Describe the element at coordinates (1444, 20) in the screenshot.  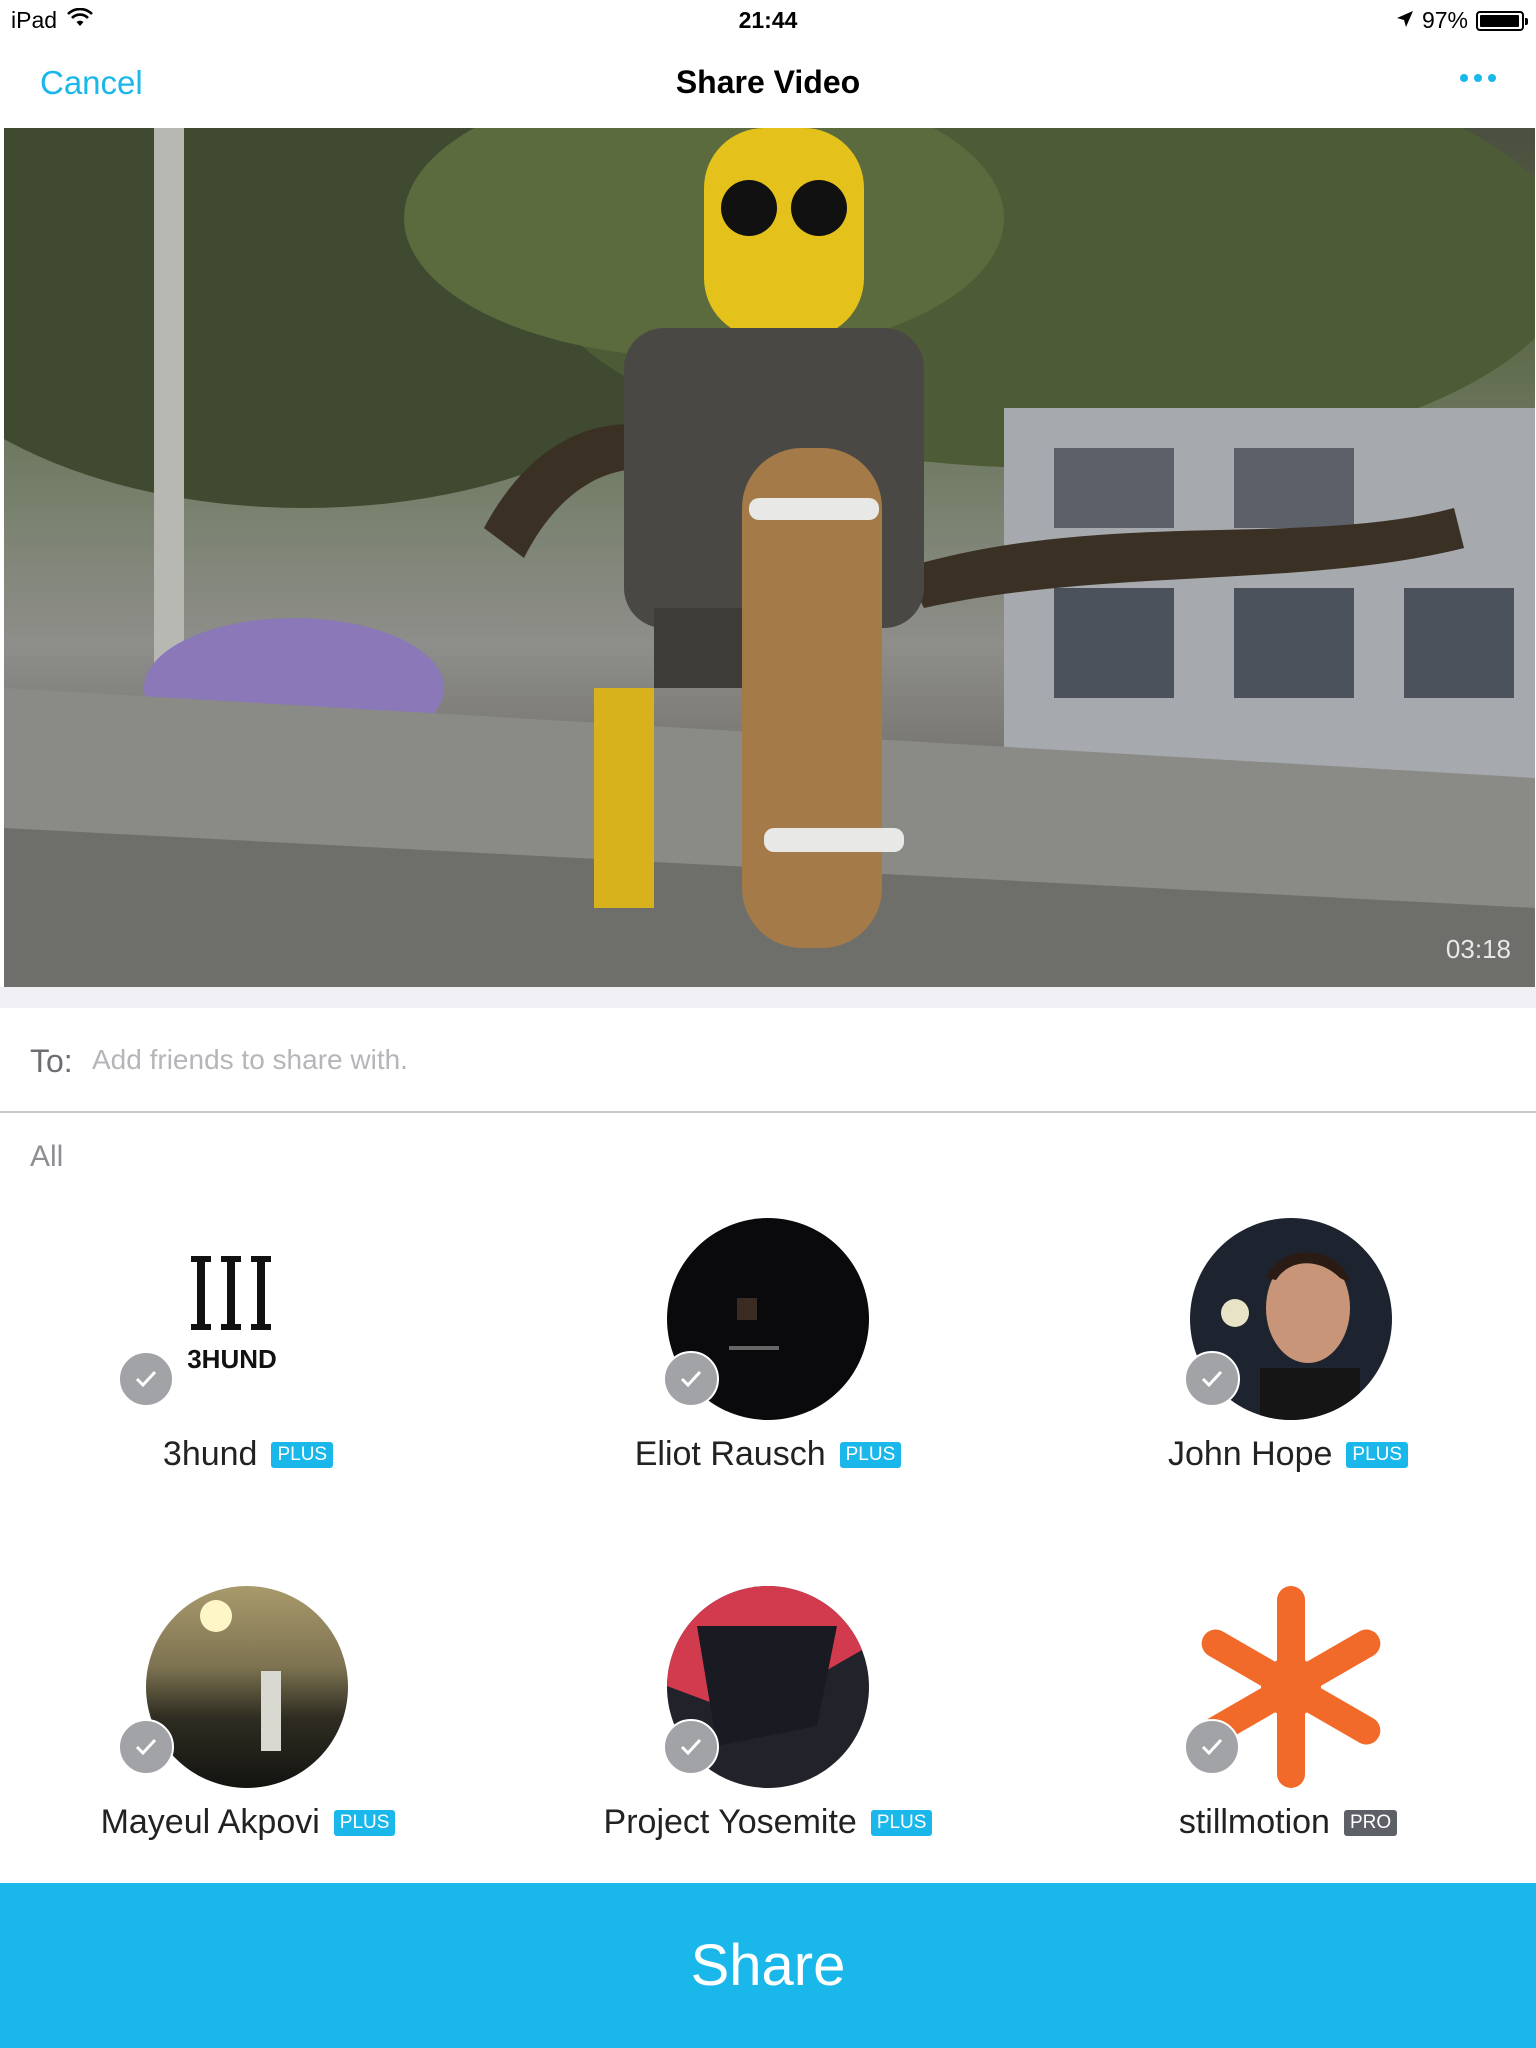
I see `battery-percent: 97%` at that location.